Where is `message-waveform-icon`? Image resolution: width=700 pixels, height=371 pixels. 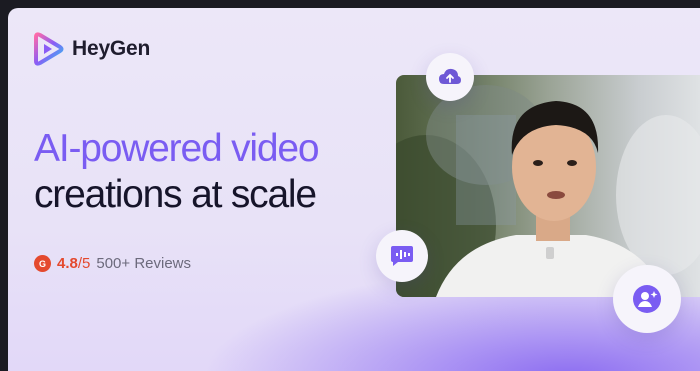
message-waveform-icon is located at coordinates (402, 256).